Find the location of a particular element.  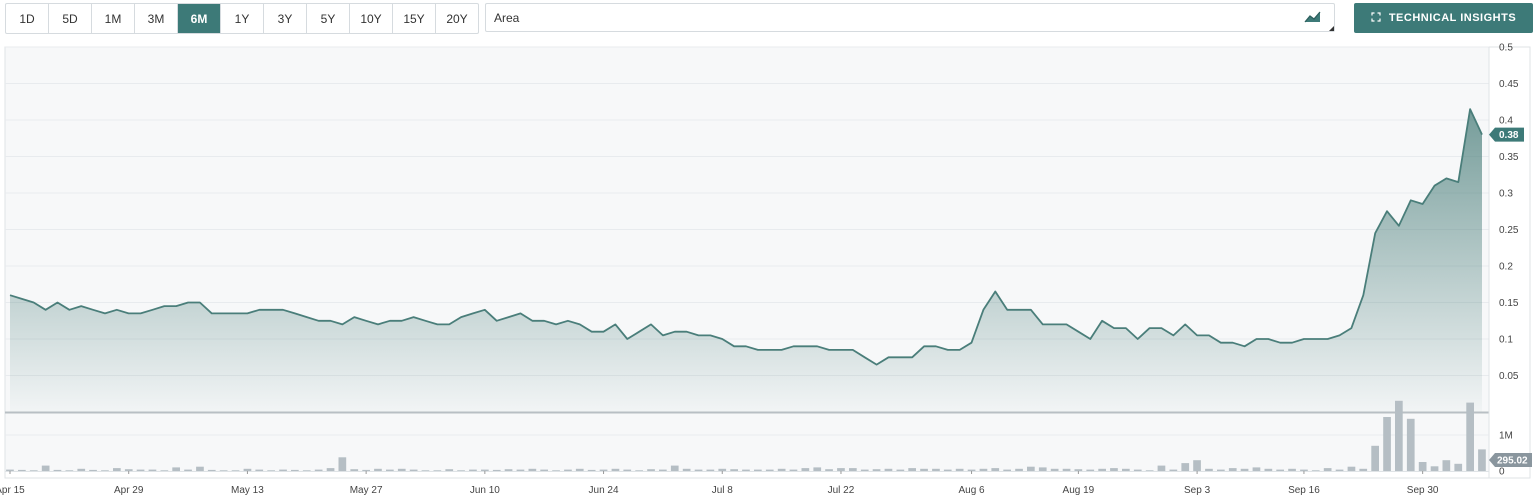

x-tick-label: Jul 22 is located at coordinates (841, 490).